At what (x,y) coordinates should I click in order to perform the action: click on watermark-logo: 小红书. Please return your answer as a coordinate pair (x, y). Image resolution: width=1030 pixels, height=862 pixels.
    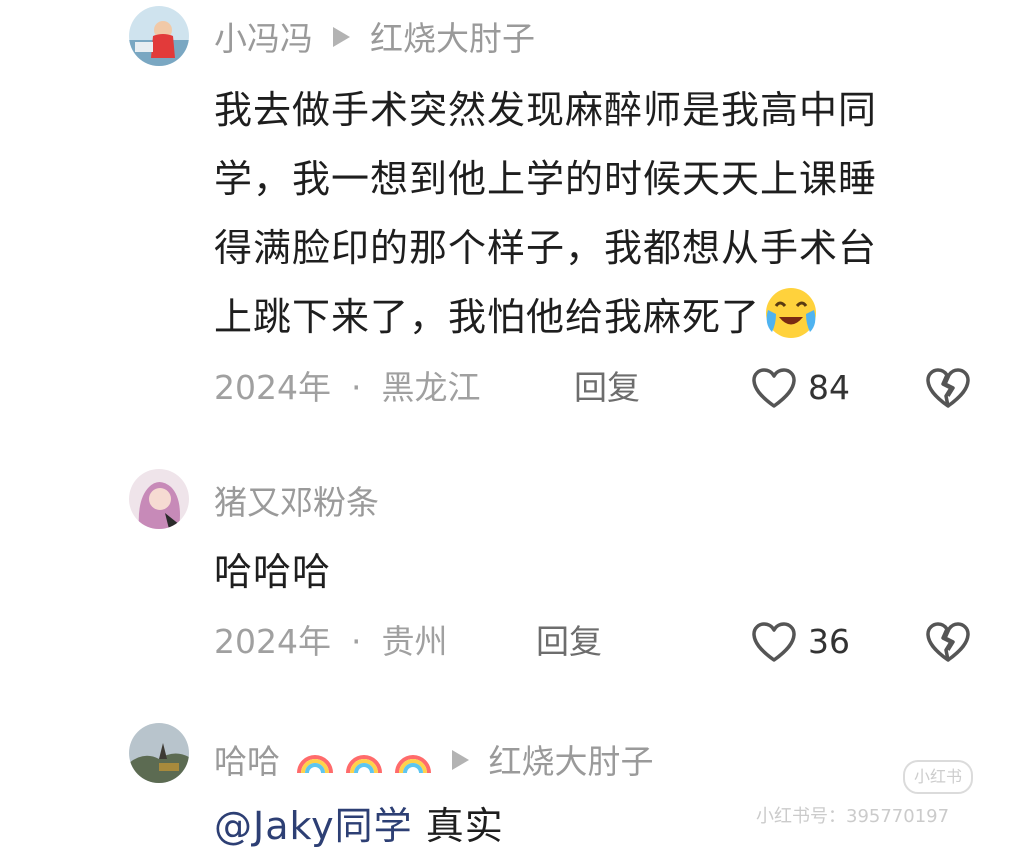
    Looking at the image, I should click on (938, 777).